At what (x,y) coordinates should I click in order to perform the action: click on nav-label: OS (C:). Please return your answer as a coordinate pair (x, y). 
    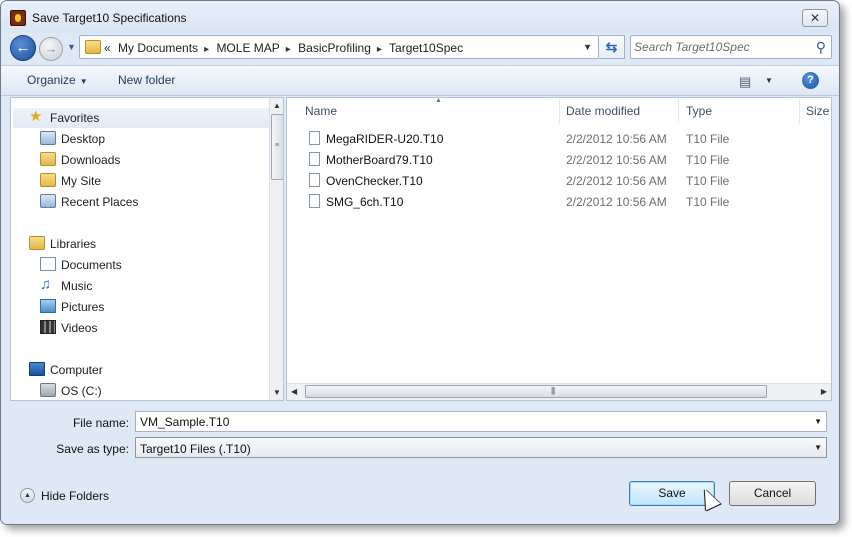
    Looking at the image, I should click on (81, 391).